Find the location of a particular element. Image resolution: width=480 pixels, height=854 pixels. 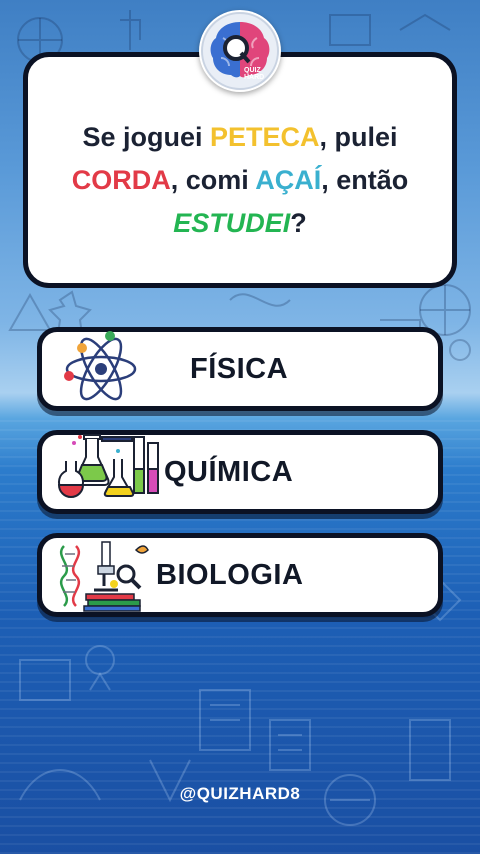

atom-icon is located at coordinates (100, 366).